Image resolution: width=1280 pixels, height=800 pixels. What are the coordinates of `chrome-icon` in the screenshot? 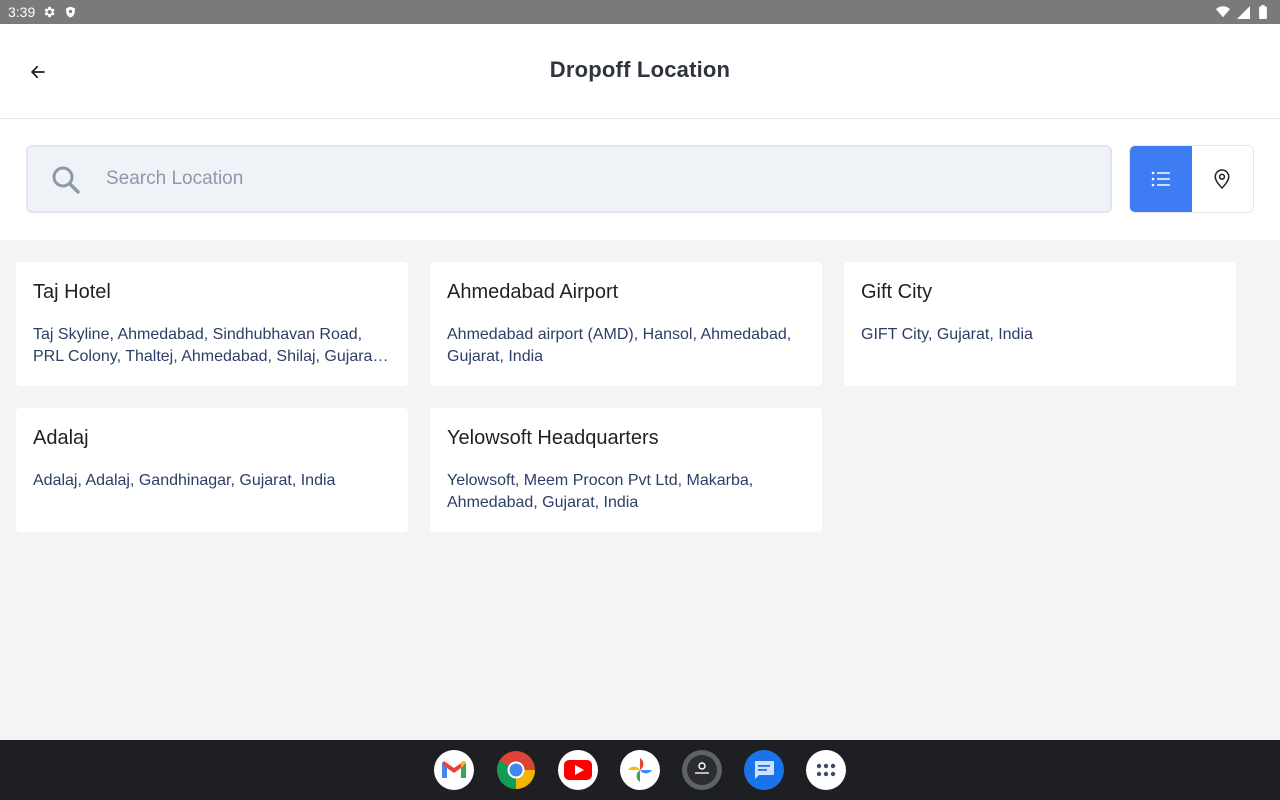 It's located at (516, 770).